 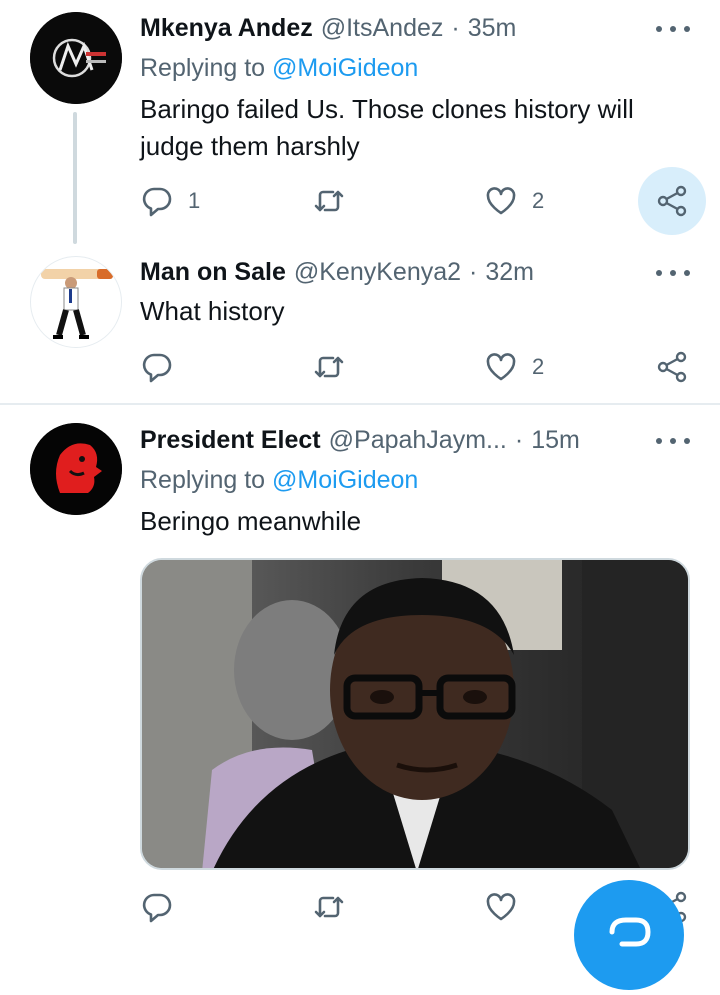 I want to click on author-handle: @ItsAndez, so click(x=382, y=28).